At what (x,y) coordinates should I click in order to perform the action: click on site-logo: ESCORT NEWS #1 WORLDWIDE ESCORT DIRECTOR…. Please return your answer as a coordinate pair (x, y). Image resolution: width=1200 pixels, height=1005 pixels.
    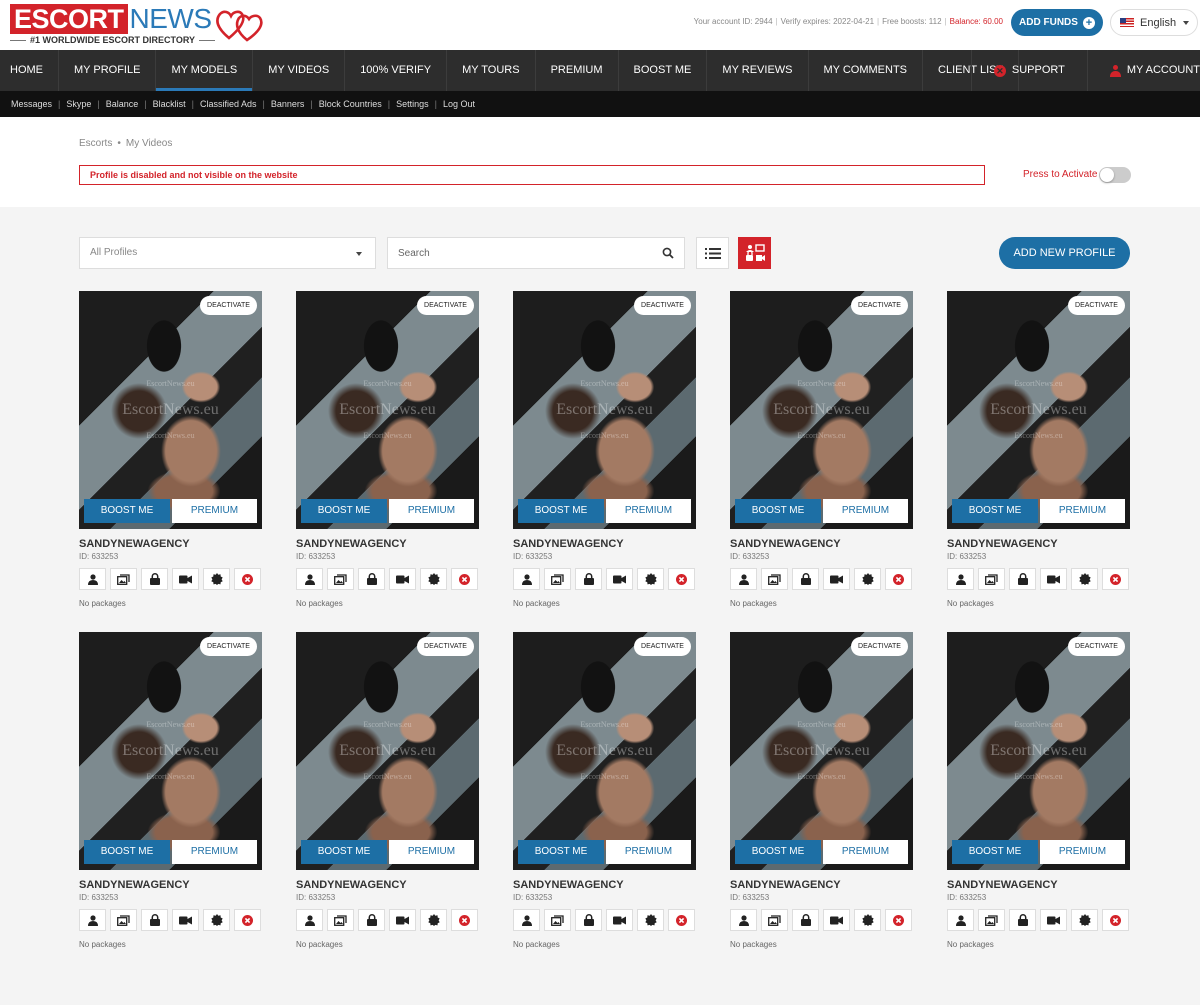
    Looking at the image, I should click on (140, 25).